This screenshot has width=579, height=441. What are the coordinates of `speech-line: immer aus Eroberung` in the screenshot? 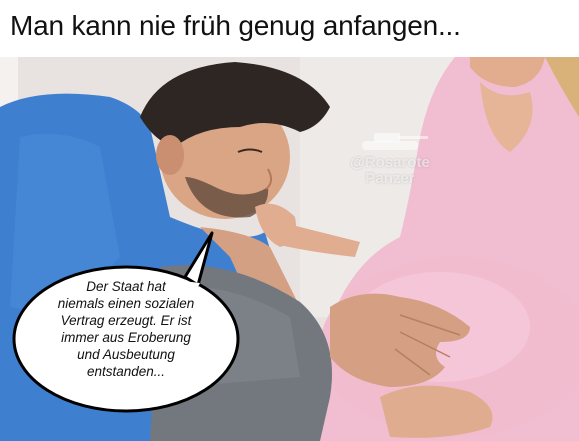 It's located at (126, 337).